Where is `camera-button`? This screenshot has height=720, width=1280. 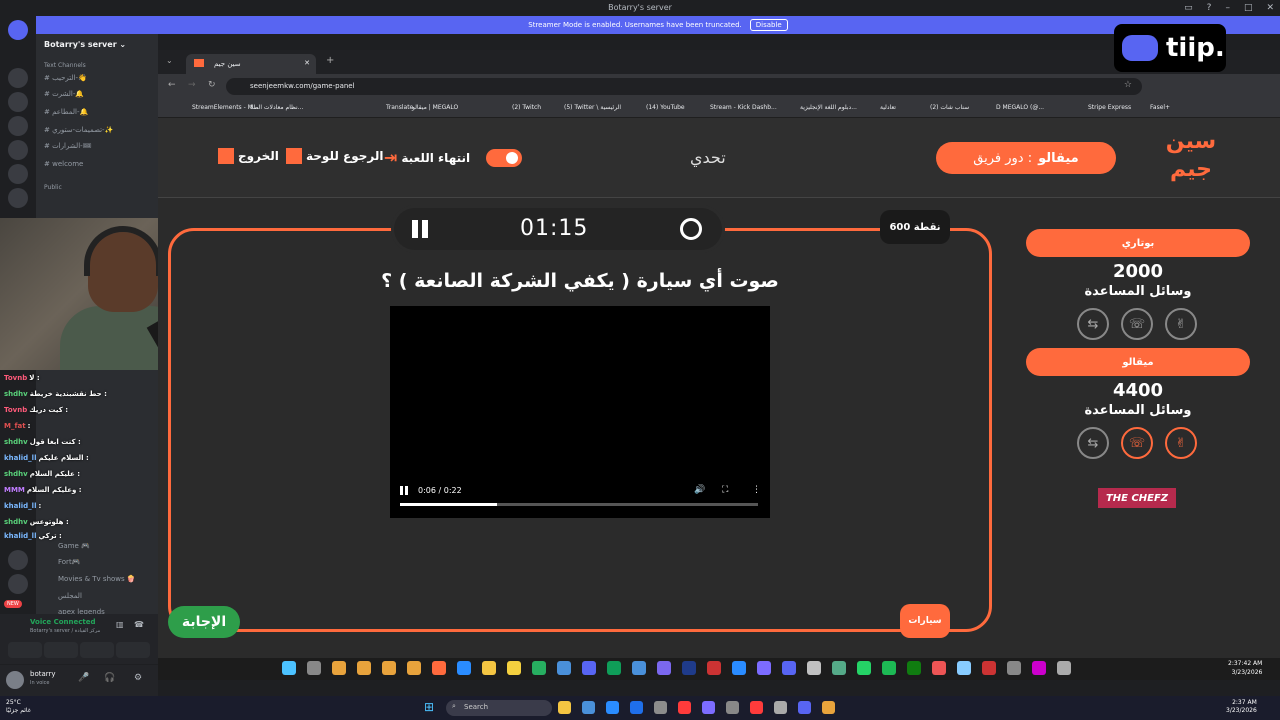
camera-button is located at coordinates (25, 650).